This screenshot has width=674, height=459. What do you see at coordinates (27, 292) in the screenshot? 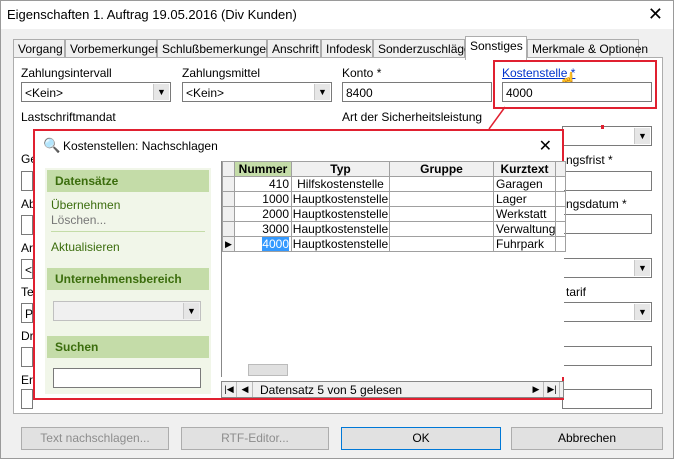
I see `partial-label-te: Te` at bounding box center [27, 292].